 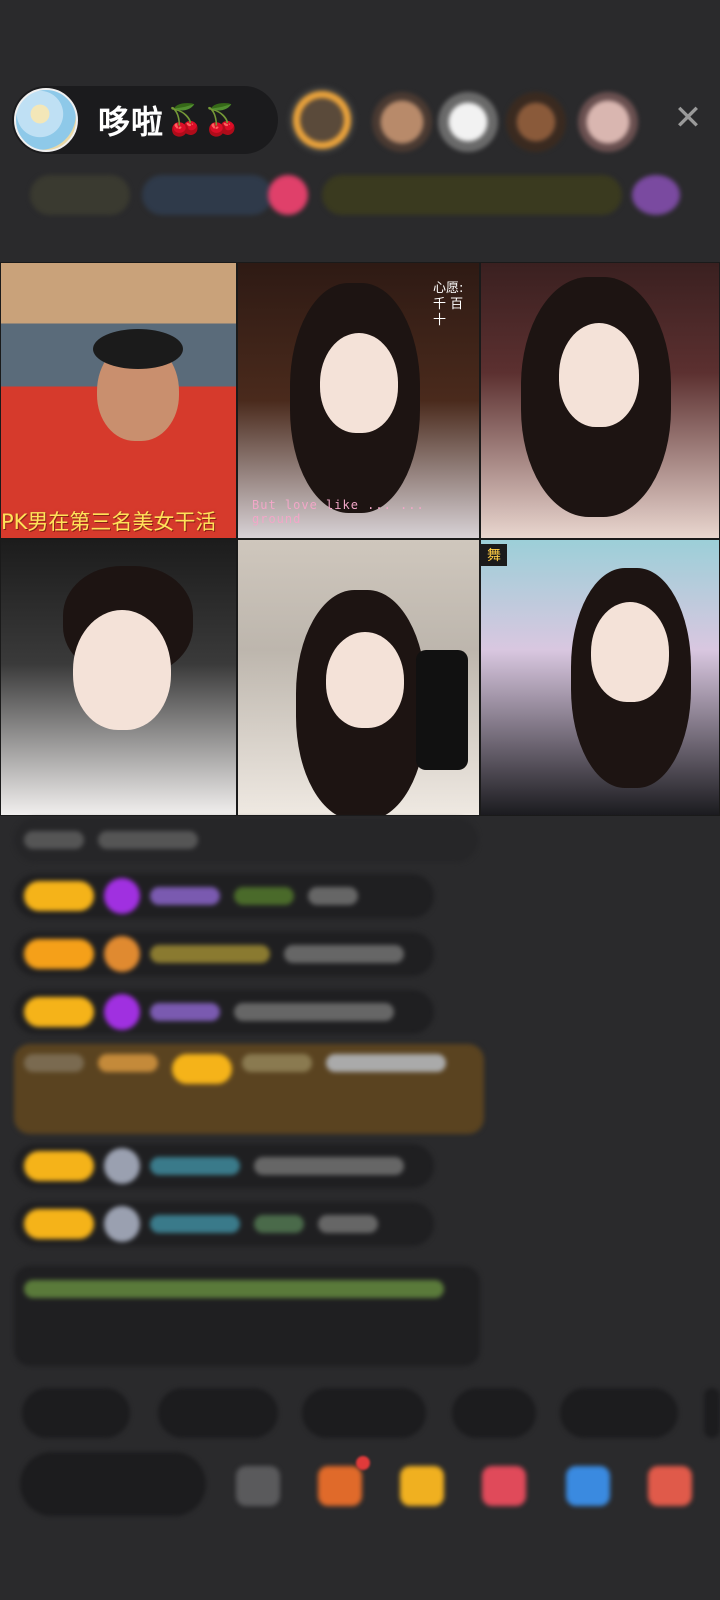 What do you see at coordinates (46, 120) in the screenshot?
I see `host-avatar` at bounding box center [46, 120].